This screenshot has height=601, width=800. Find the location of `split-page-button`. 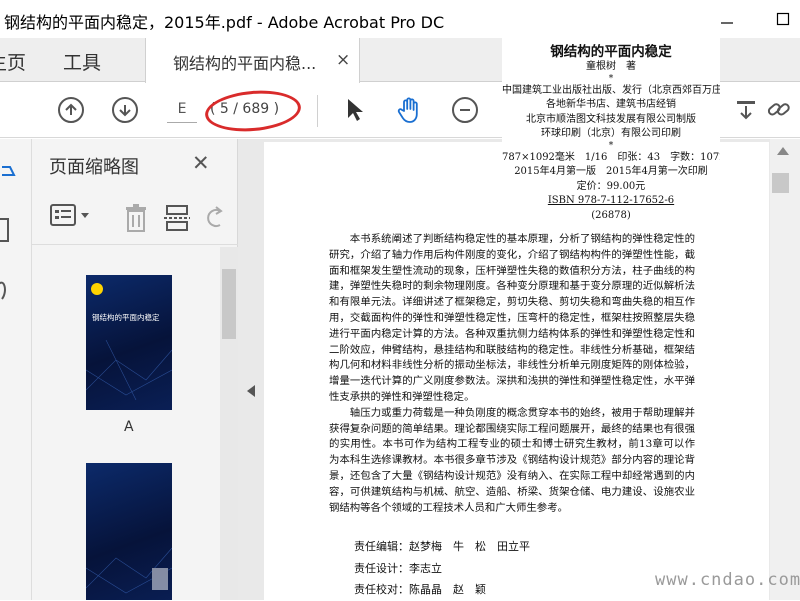

split-page-button is located at coordinates (177, 220).